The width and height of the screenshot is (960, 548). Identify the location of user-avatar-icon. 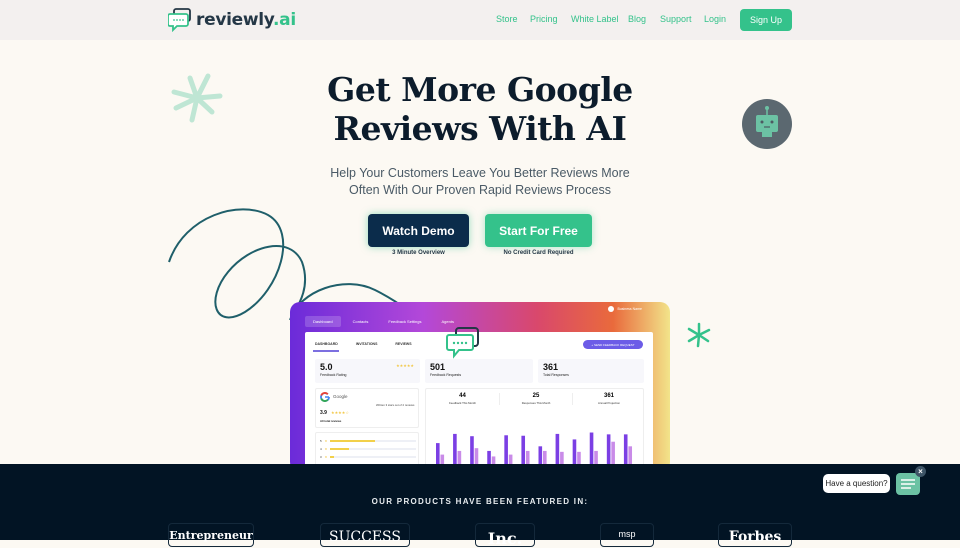
(611, 309).